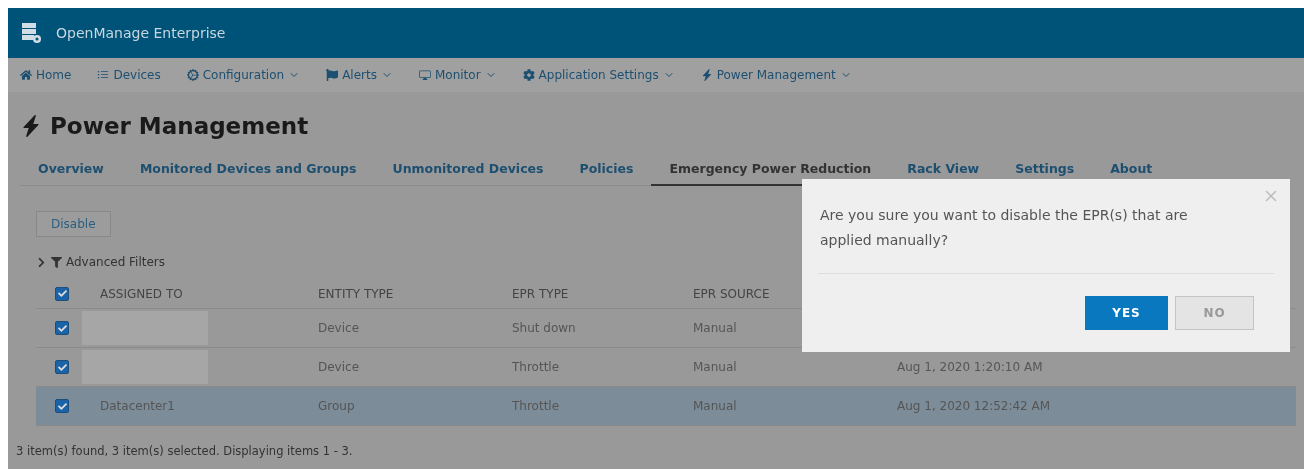 The height and width of the screenshot is (469, 1304). Describe the element at coordinates (974, 406) in the screenshot. I see `table-cell: Aug 1, 2020 12:52:42 AM` at that location.